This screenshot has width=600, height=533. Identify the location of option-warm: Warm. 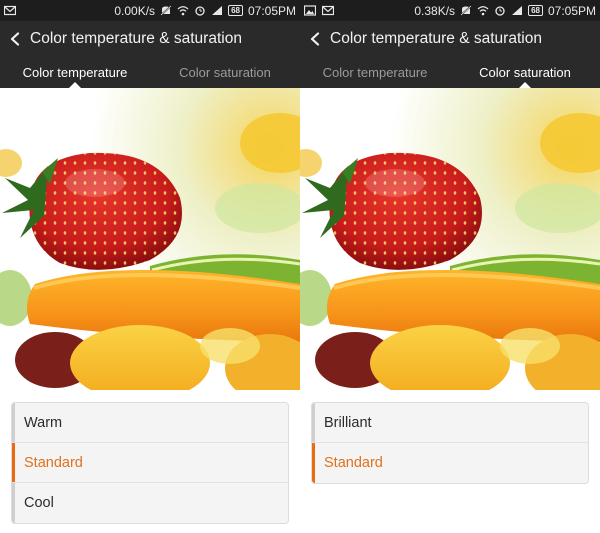
(150, 423).